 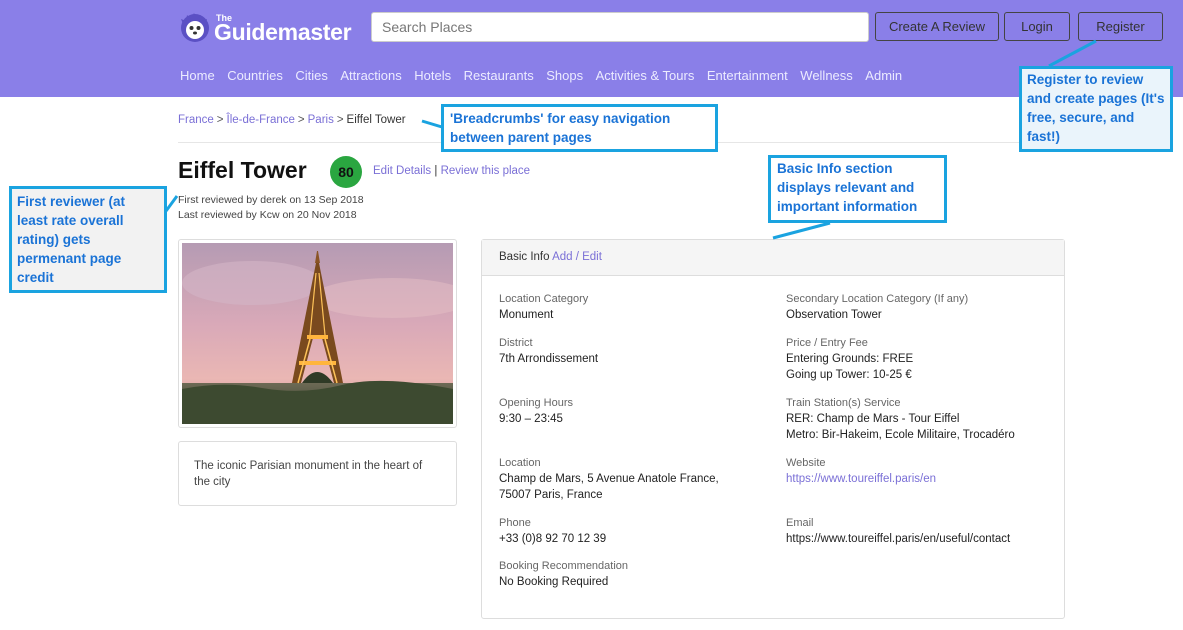 I want to click on nav-item-countries: Countries, so click(x=255, y=75).